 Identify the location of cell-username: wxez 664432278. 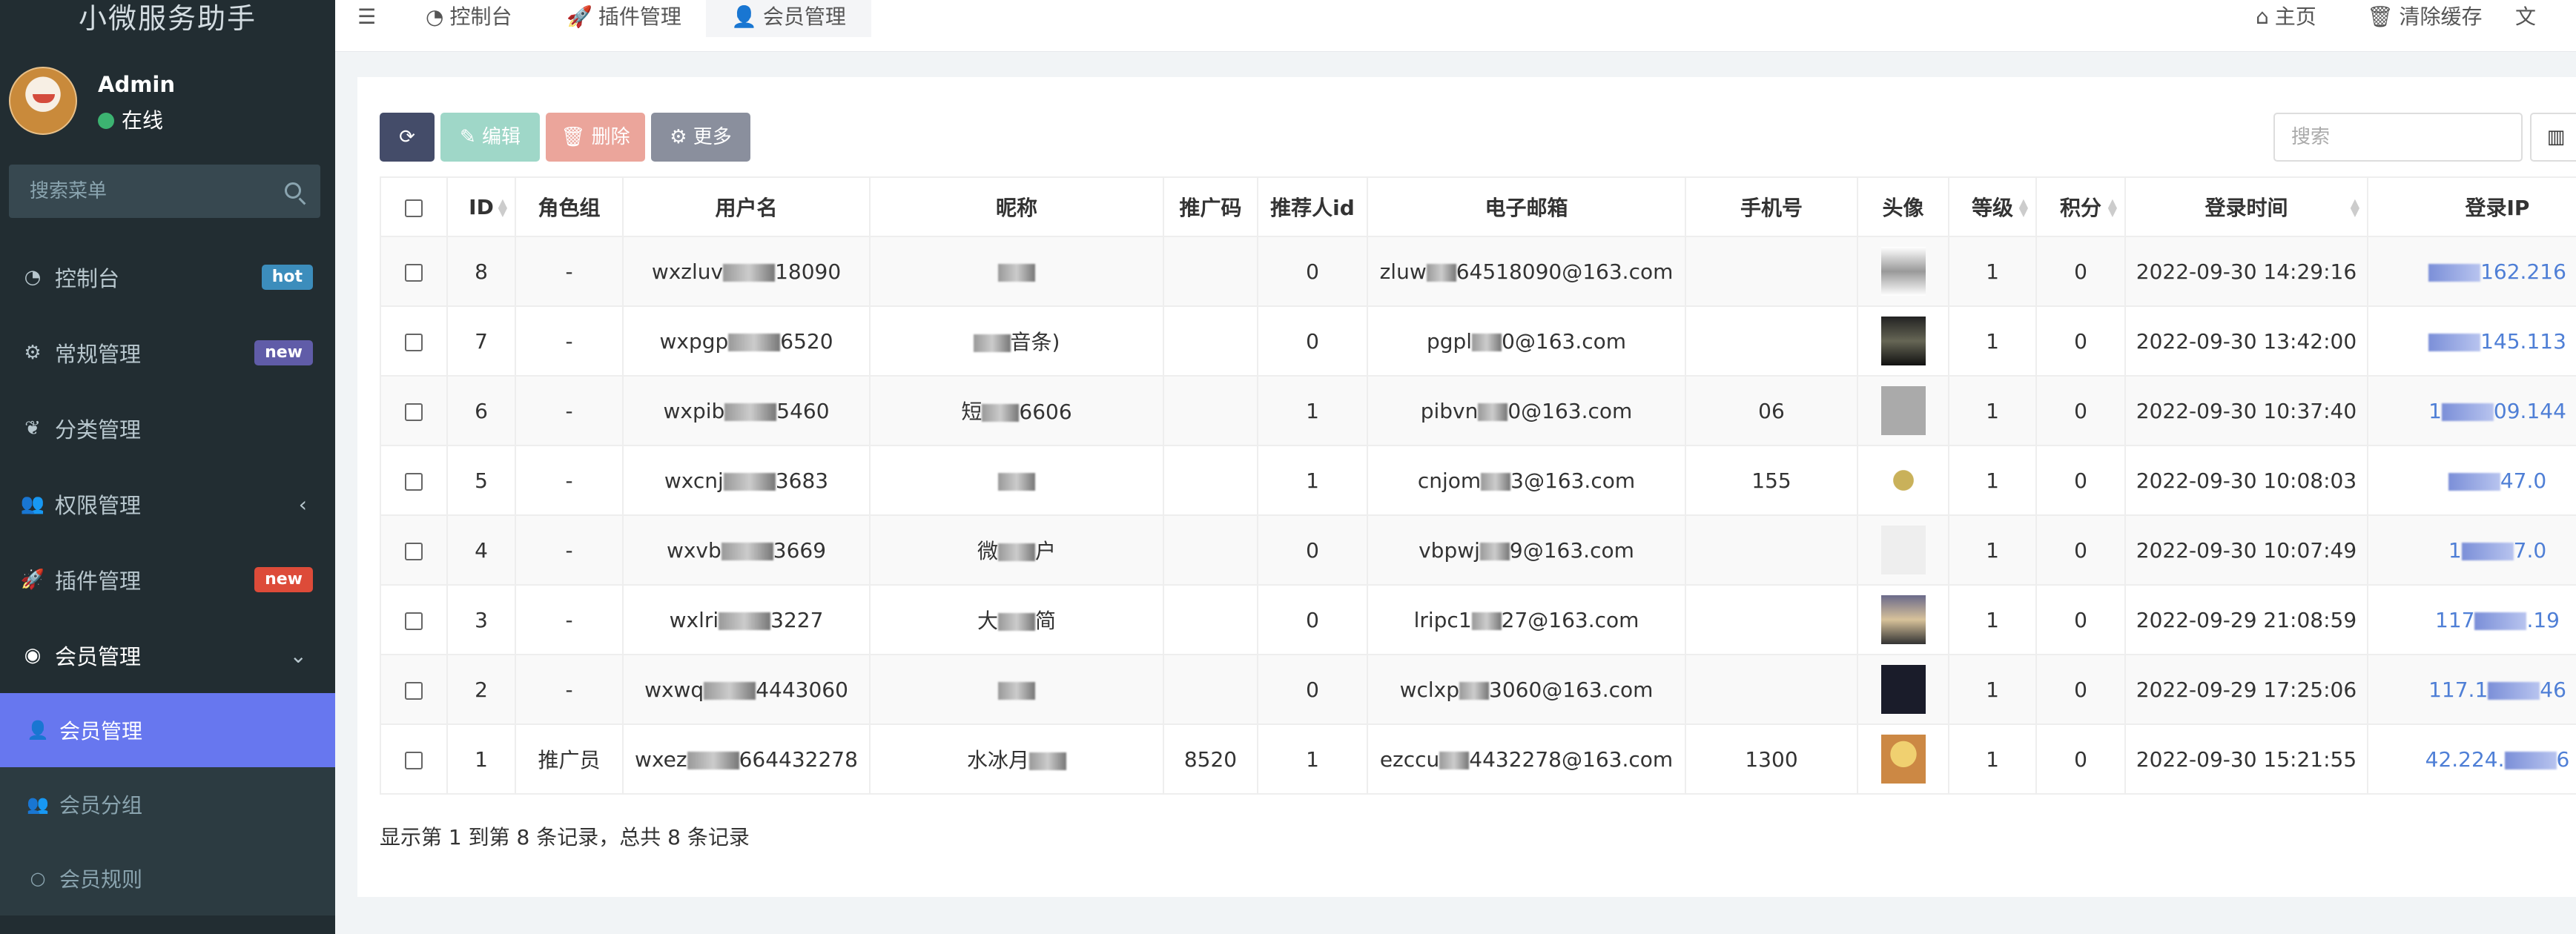
(746, 759).